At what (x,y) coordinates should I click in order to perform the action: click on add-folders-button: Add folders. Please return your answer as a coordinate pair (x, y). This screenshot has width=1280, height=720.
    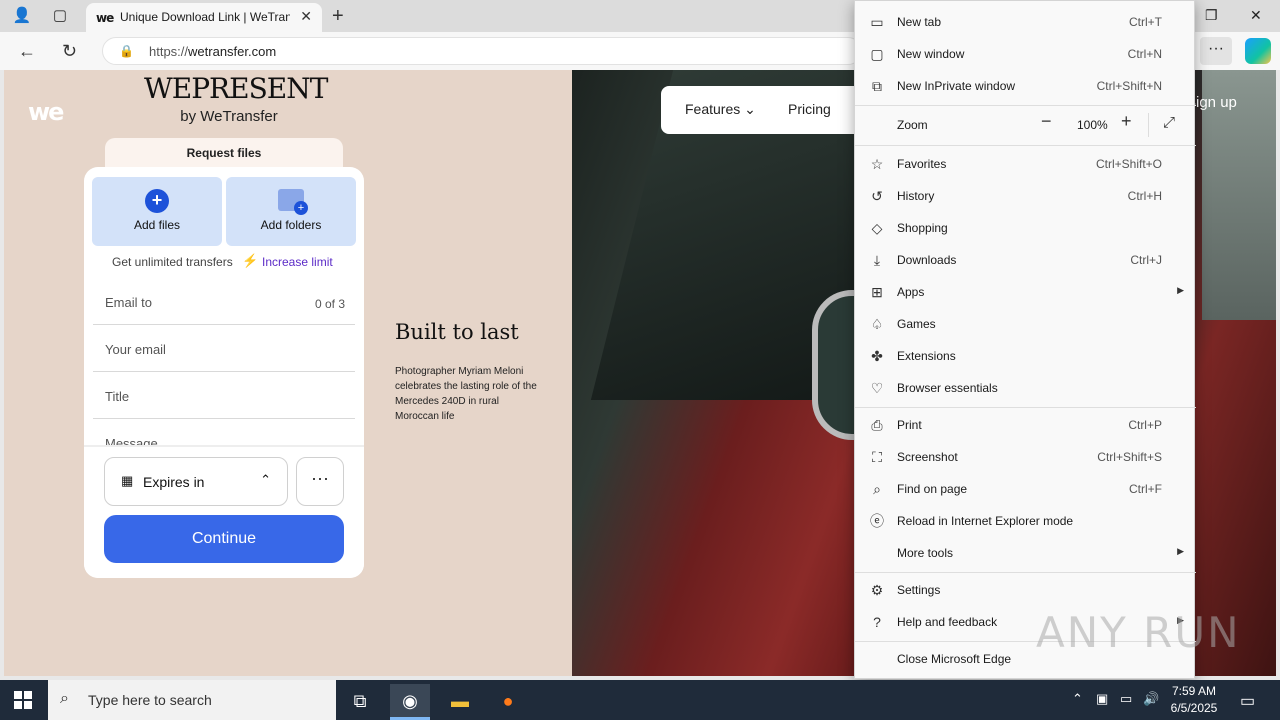
    Looking at the image, I should click on (291, 211).